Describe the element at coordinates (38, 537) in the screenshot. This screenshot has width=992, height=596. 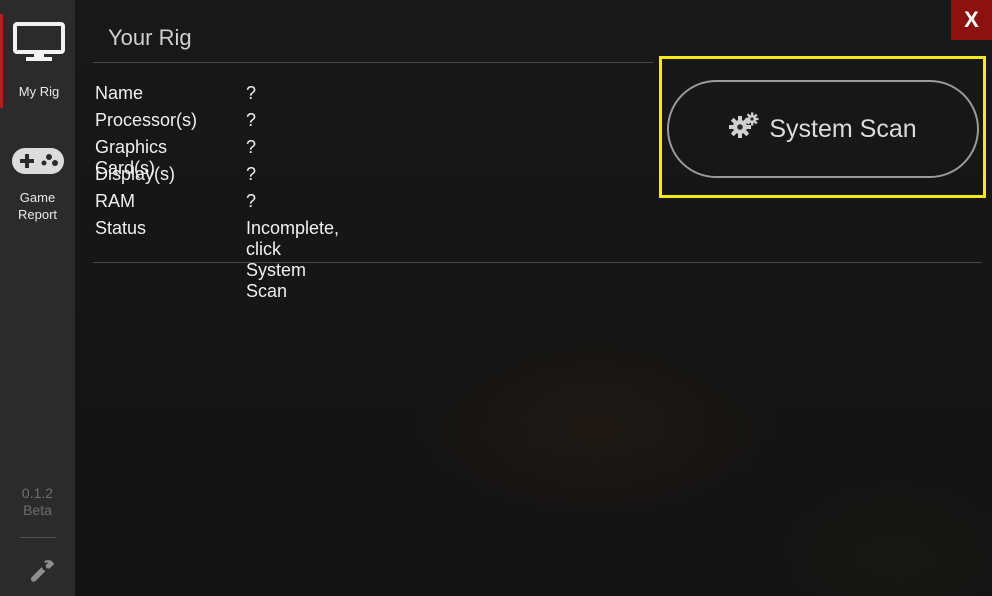
I see `sidebar-divider` at that location.